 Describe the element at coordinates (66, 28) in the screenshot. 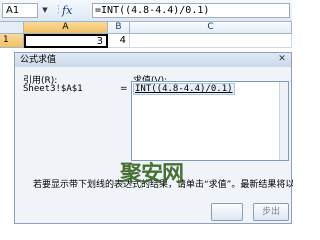

I see `column-header-a: A` at that location.